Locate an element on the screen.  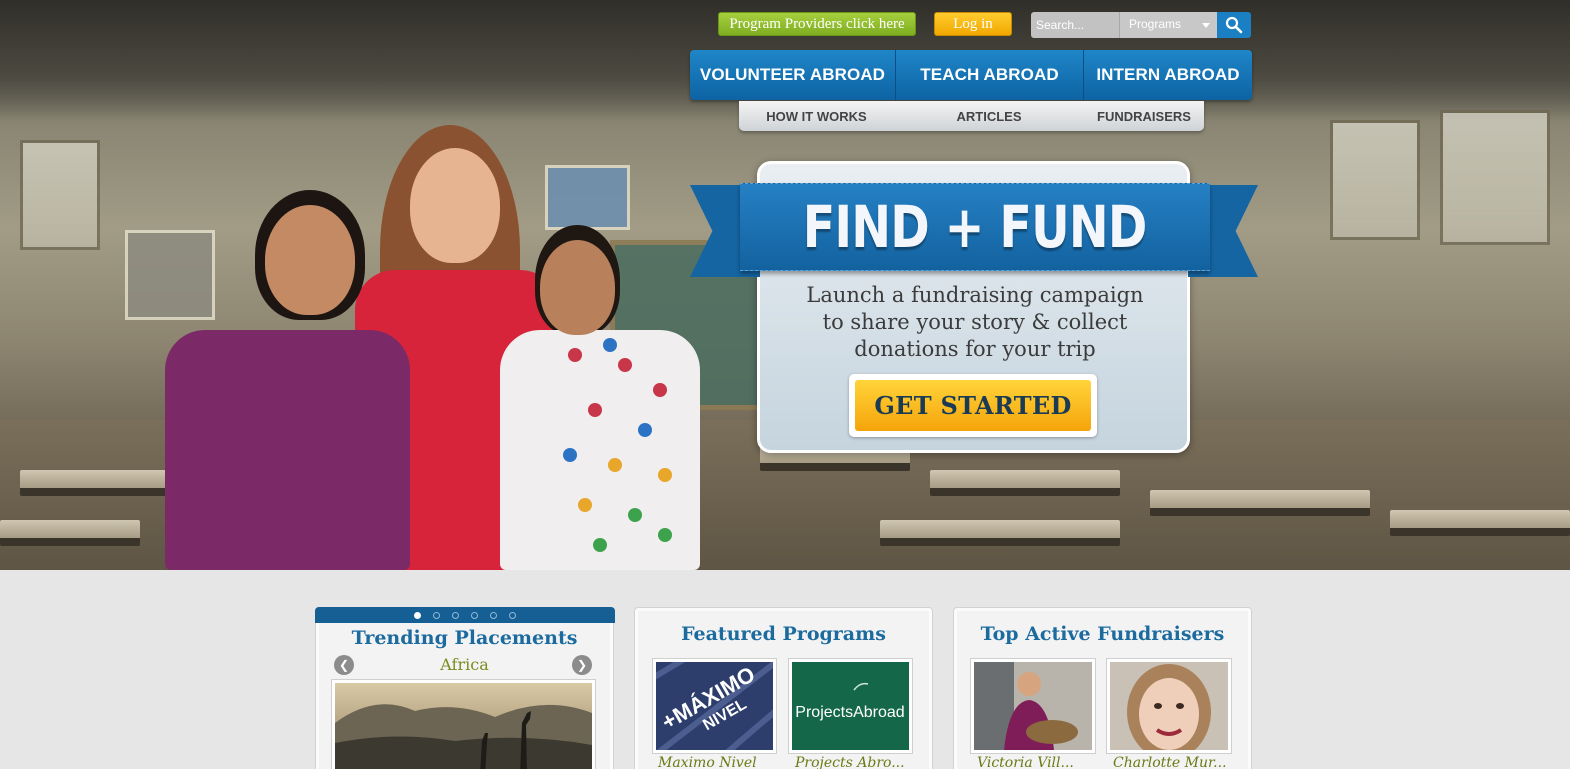
fundraiser-photo-victoria is located at coordinates (1033, 706).